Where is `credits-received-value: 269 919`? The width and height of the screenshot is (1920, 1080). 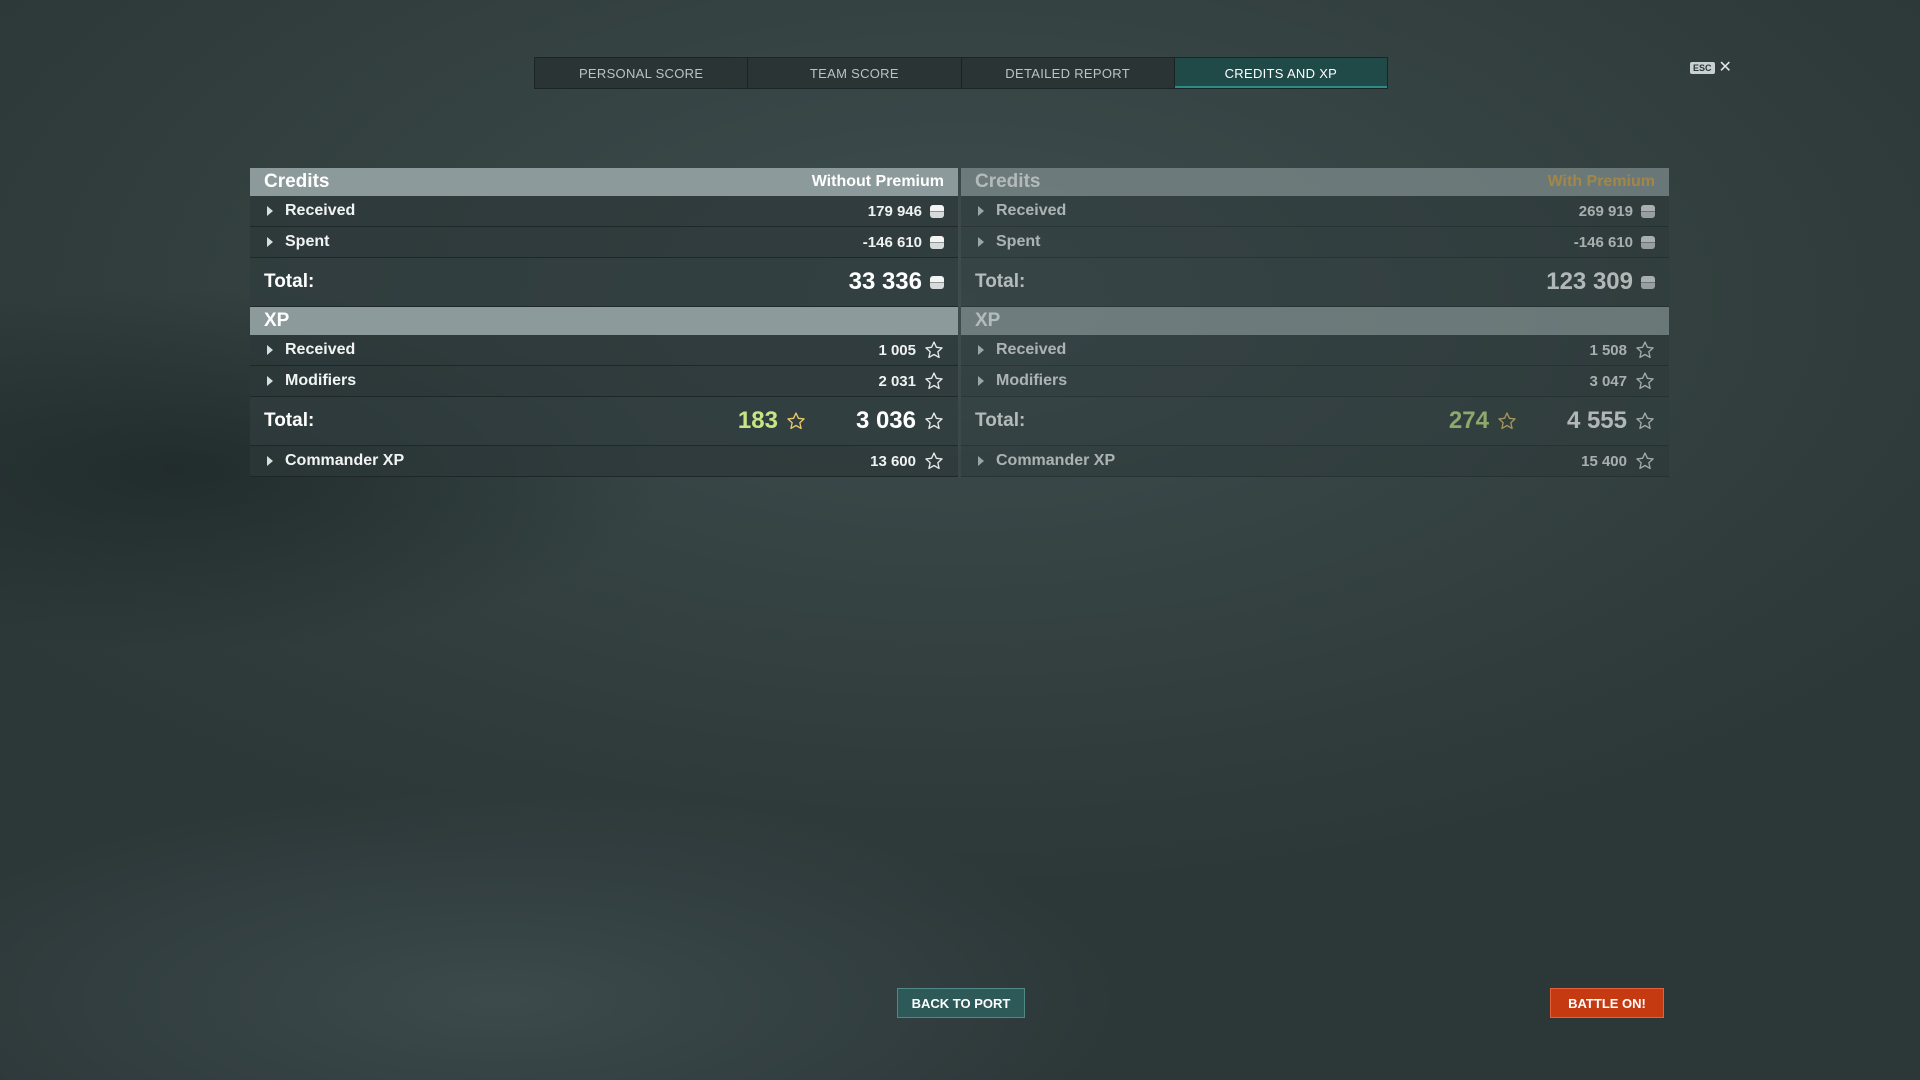 credits-received-value: 269 919 is located at coordinates (1605, 211).